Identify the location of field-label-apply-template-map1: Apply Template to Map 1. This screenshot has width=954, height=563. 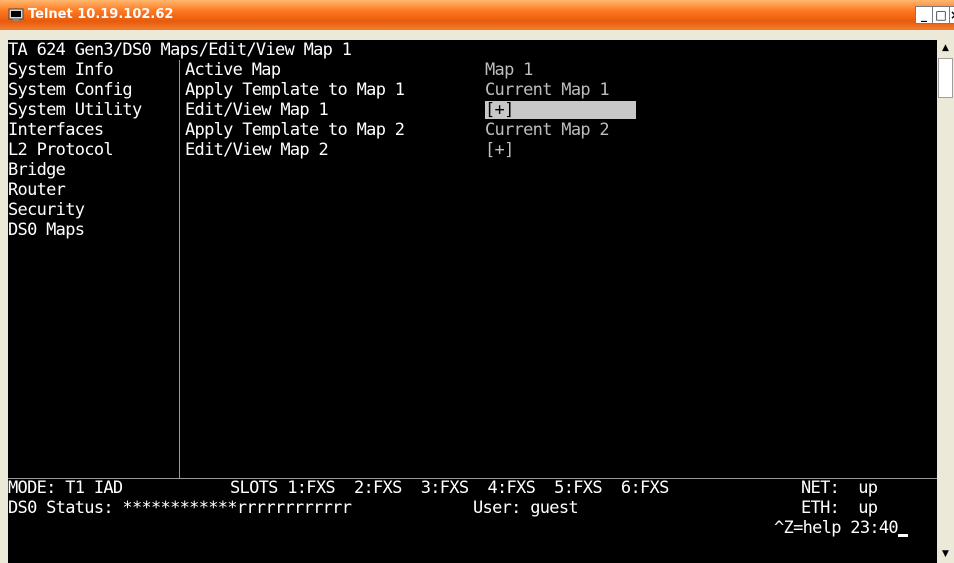
(295, 90).